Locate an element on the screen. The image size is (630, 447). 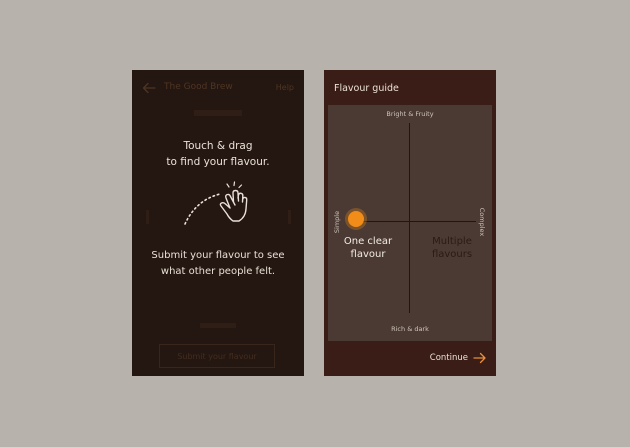
zone-complex-line-2: flavours is located at coordinates (452, 254).